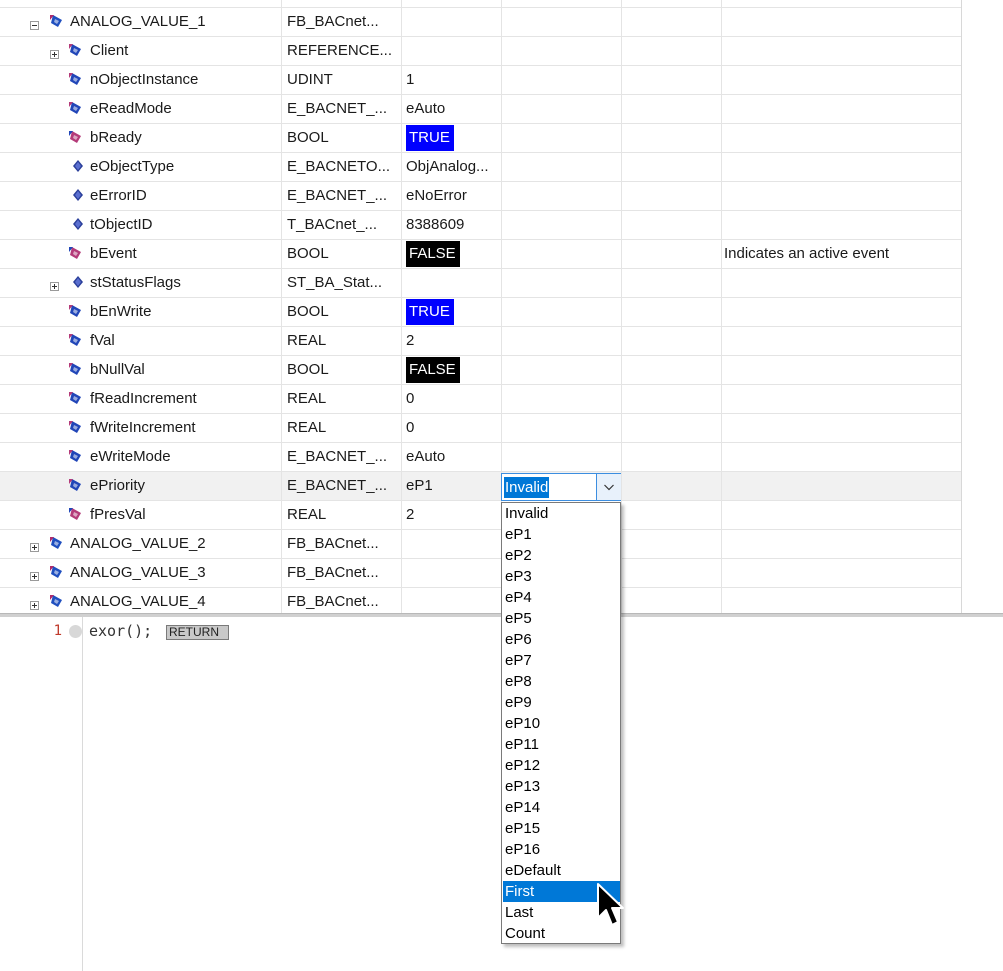  What do you see at coordinates (120, 631) in the screenshot?
I see `code-line: exor();` at bounding box center [120, 631].